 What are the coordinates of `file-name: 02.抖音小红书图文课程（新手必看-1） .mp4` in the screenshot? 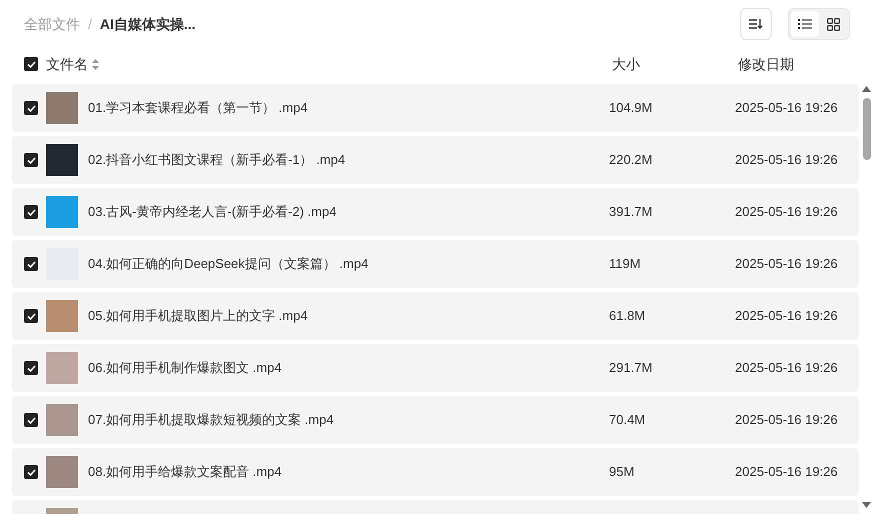 It's located at (217, 160).